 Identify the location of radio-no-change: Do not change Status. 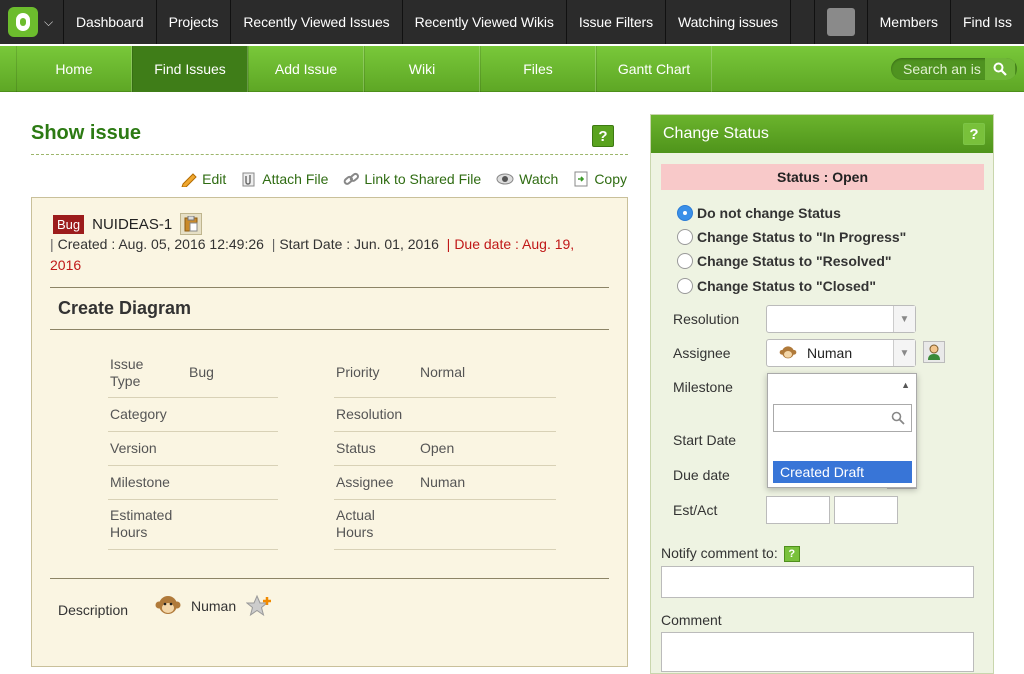
(759, 213).